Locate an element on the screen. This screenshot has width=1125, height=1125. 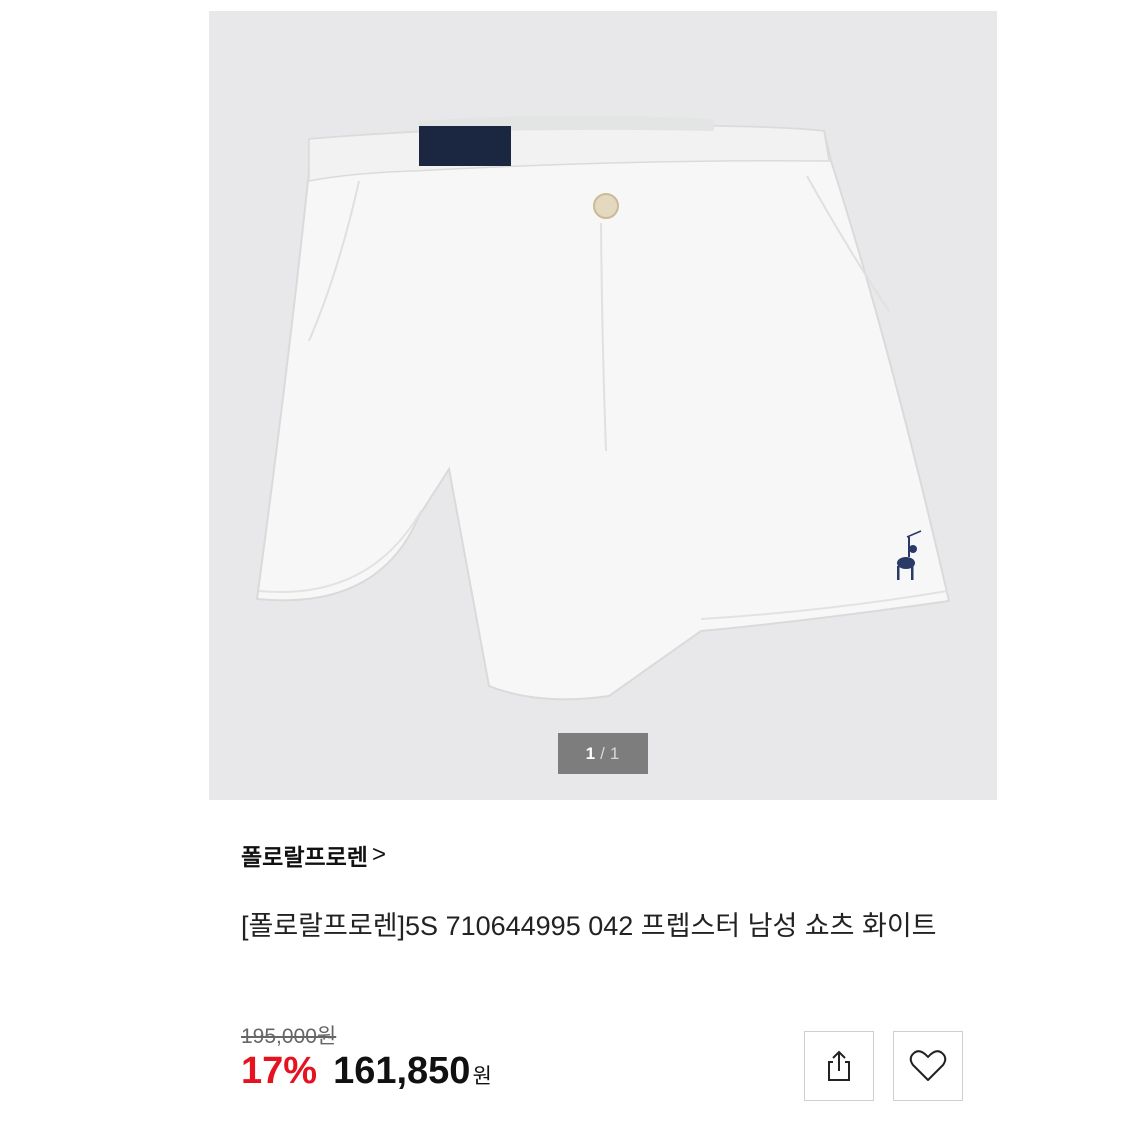
image-page-indicator: 1 / 1 is located at coordinates (603, 753).